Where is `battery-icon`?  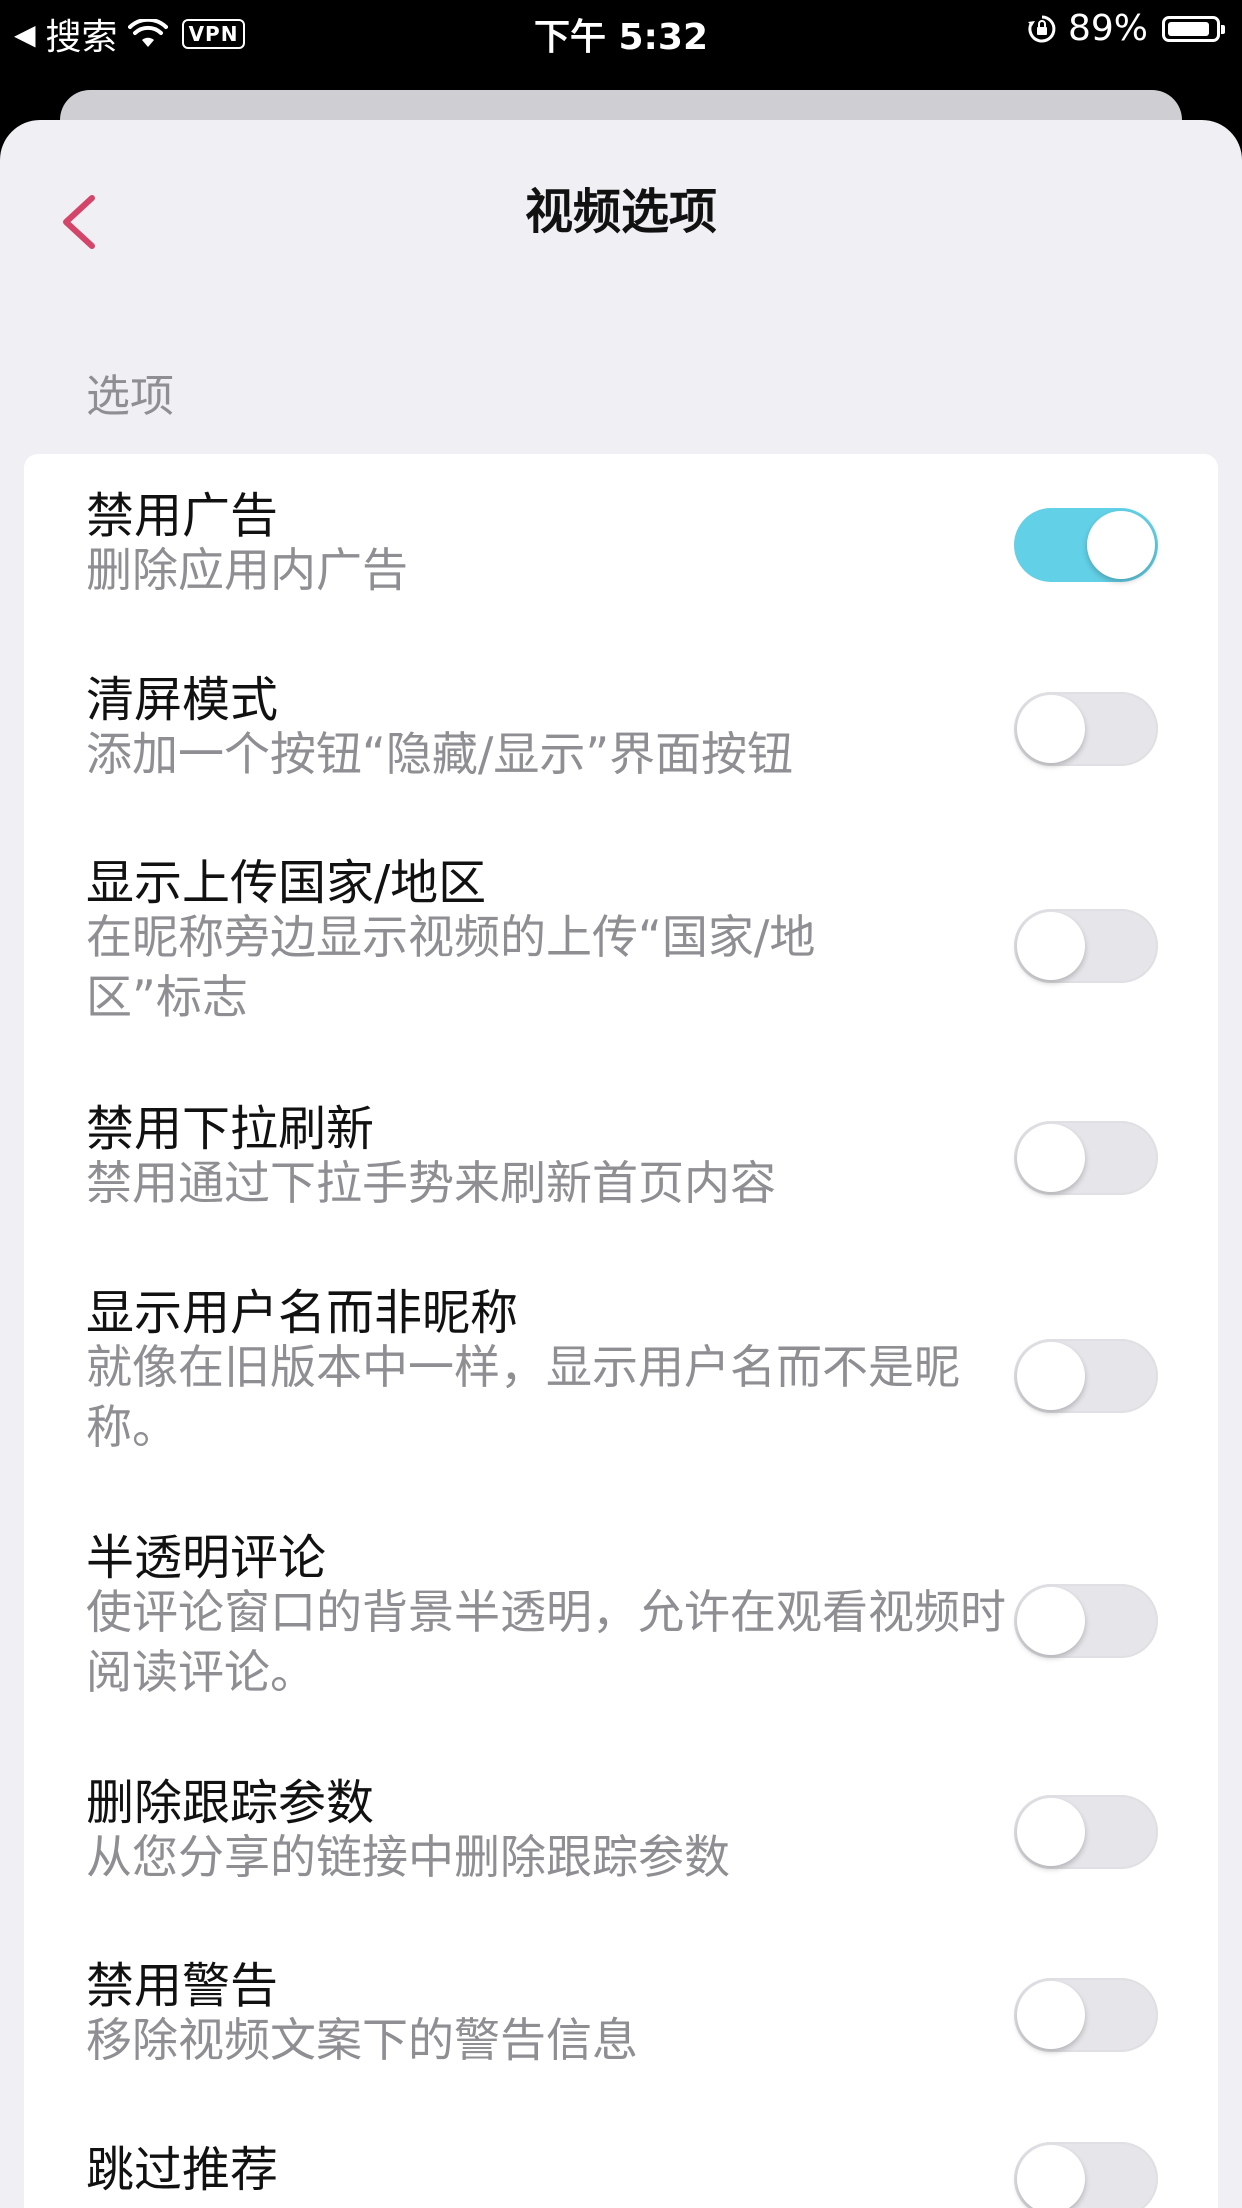
battery-icon is located at coordinates (1193, 28).